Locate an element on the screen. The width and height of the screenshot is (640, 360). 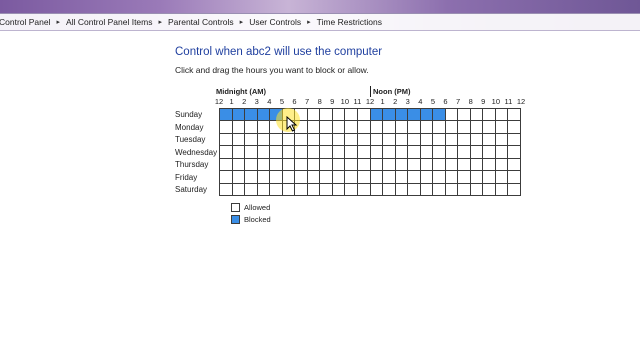
breadcrumb-all-items: All Control Panel Items is located at coordinates (109, 22).